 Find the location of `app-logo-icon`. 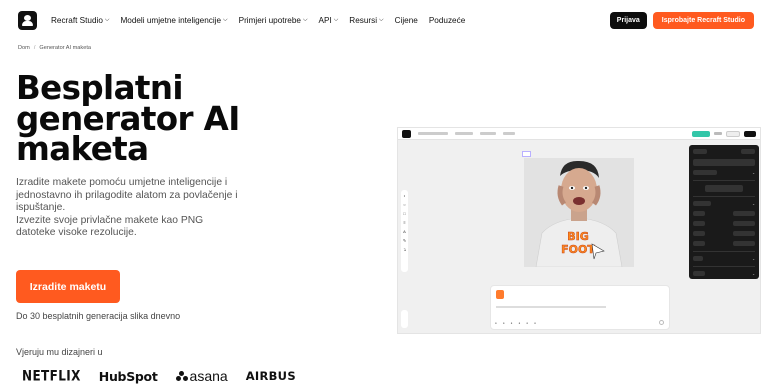

app-logo-icon is located at coordinates (406, 133).